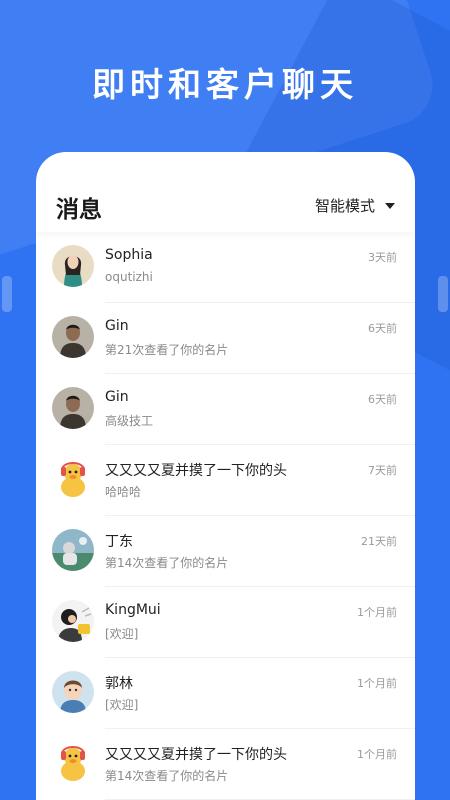  What do you see at coordinates (133, 610) in the screenshot?
I see `conversation-name: KingMui` at bounding box center [133, 610].